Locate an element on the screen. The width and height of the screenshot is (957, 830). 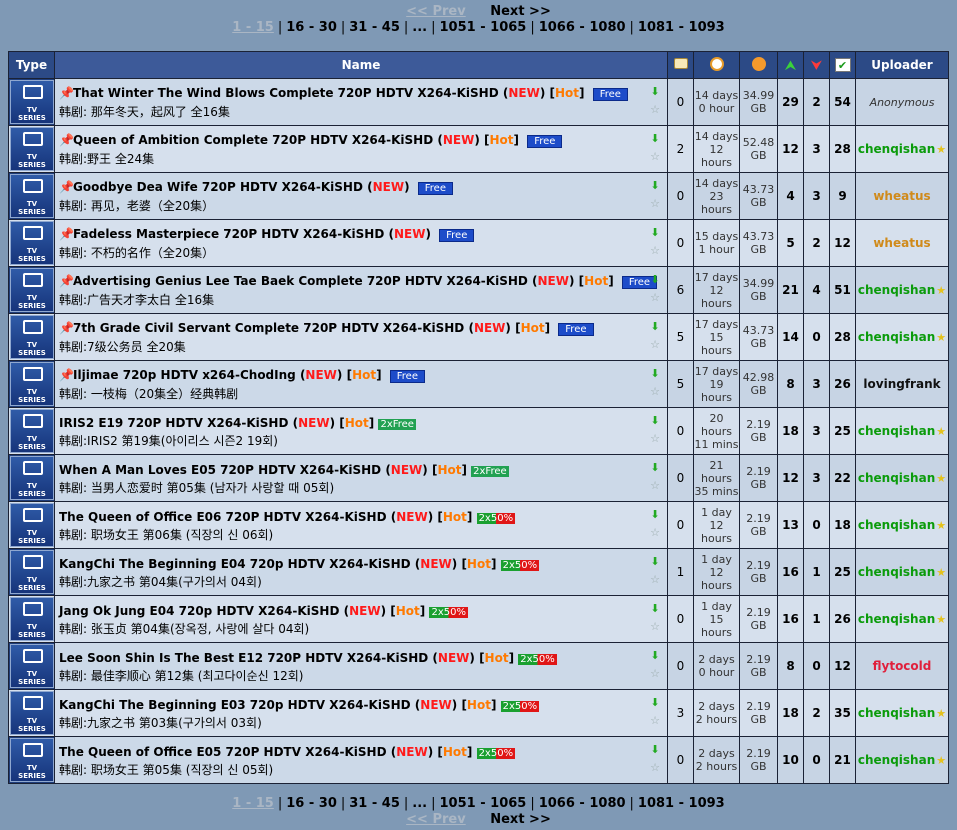
uploader-name: wheatus is located at coordinates (901, 196).